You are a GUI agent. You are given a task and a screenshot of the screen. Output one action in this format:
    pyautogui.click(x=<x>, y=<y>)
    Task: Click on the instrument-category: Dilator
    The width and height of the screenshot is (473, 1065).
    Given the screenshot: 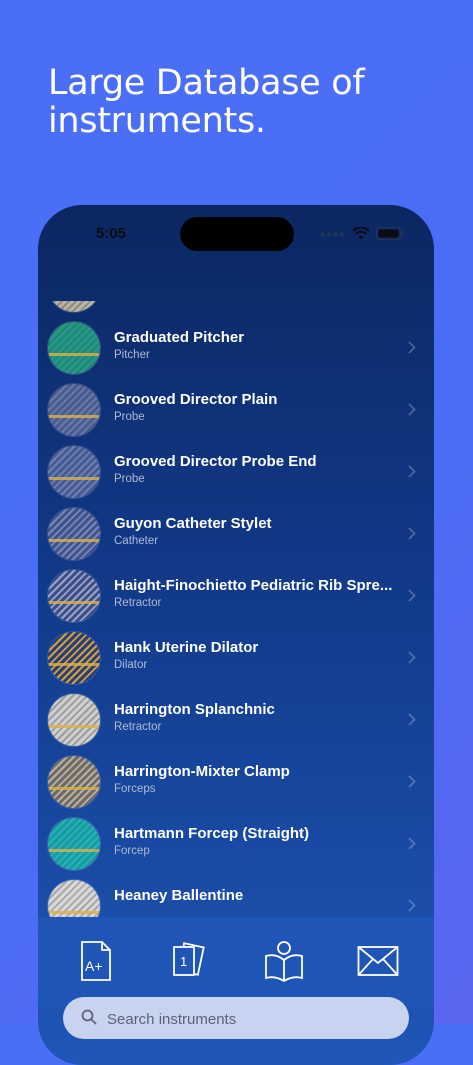 What is the action you would take?
    pyautogui.click(x=131, y=665)
    